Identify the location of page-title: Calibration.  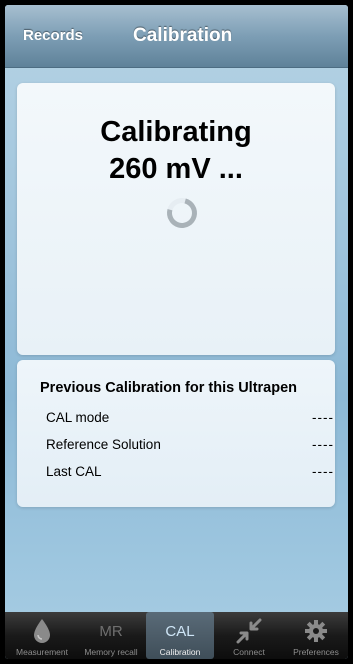
(183, 35).